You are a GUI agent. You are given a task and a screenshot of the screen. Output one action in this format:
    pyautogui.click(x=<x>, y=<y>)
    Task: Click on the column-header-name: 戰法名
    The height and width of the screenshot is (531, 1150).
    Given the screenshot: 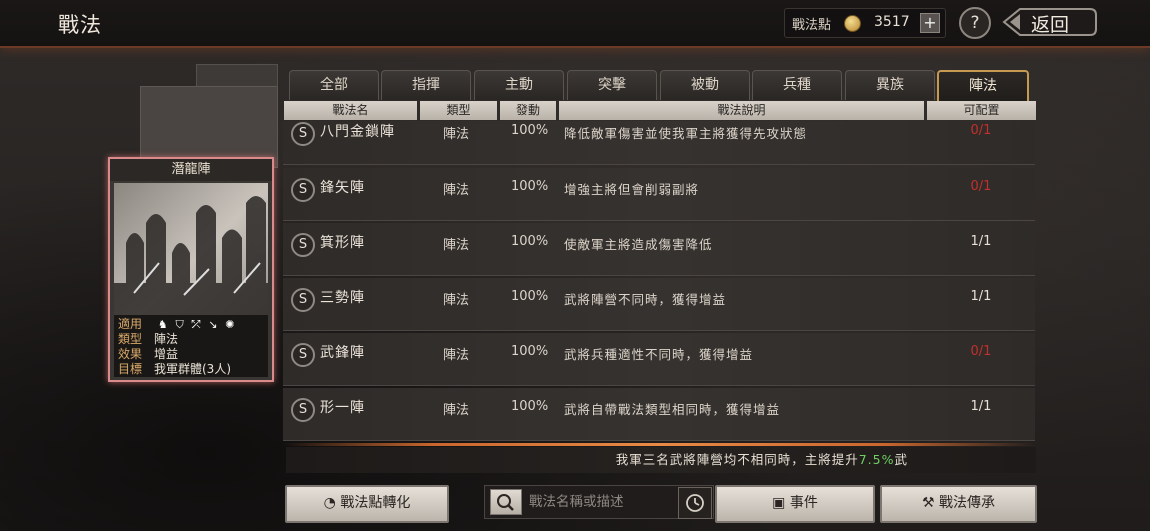 What is the action you would take?
    pyautogui.click(x=350, y=110)
    